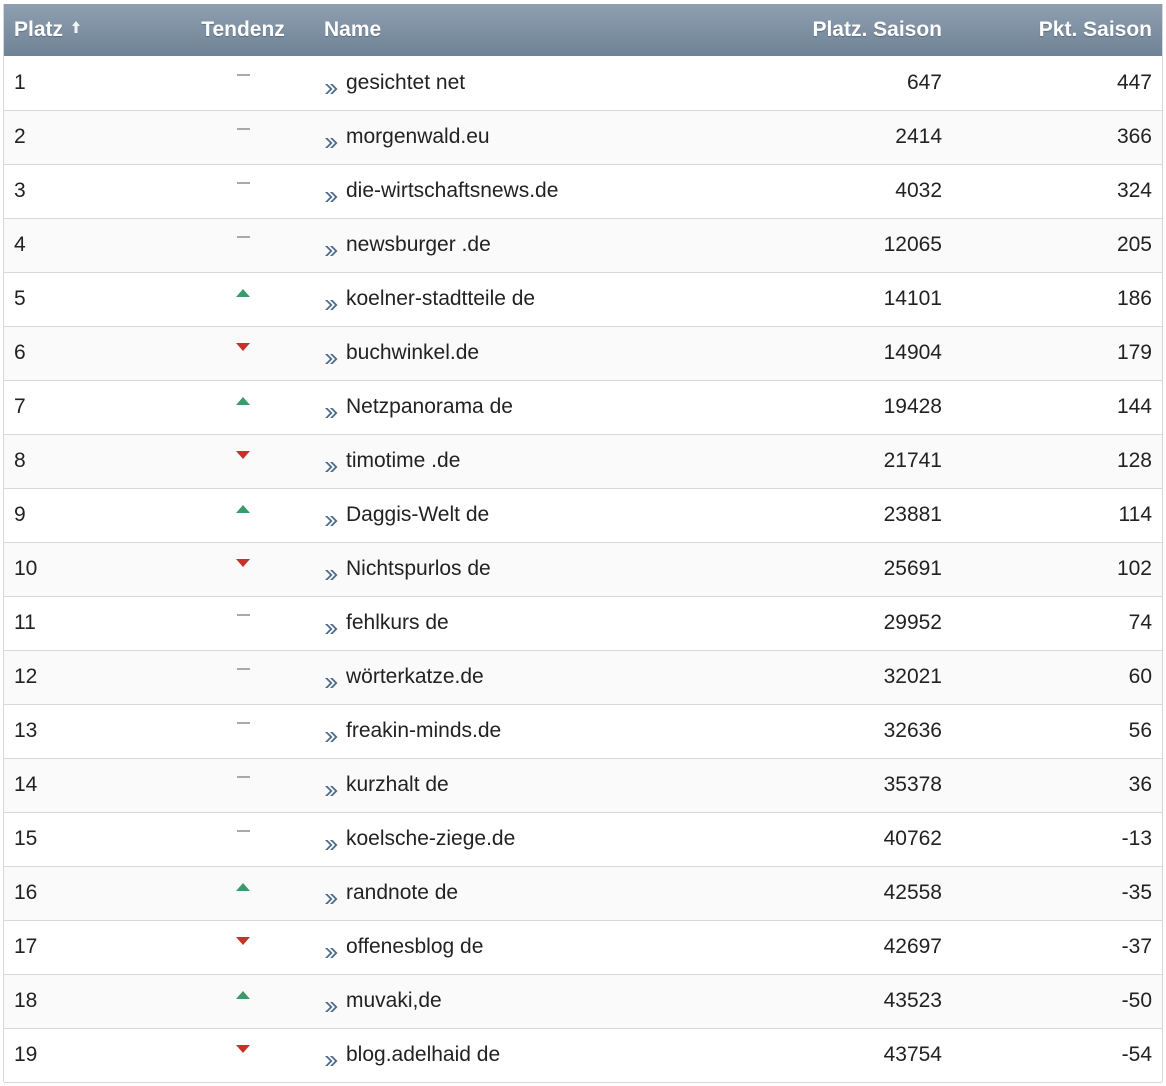  I want to click on name-cell: morgenwald.eu, so click(470, 137).